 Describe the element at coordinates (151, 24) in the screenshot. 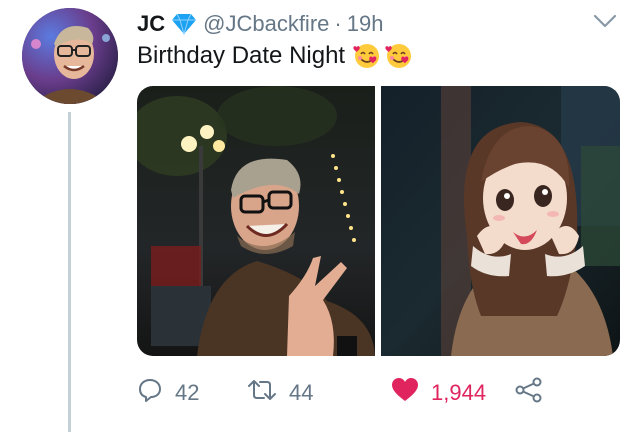

I see `author-name: JC` at that location.